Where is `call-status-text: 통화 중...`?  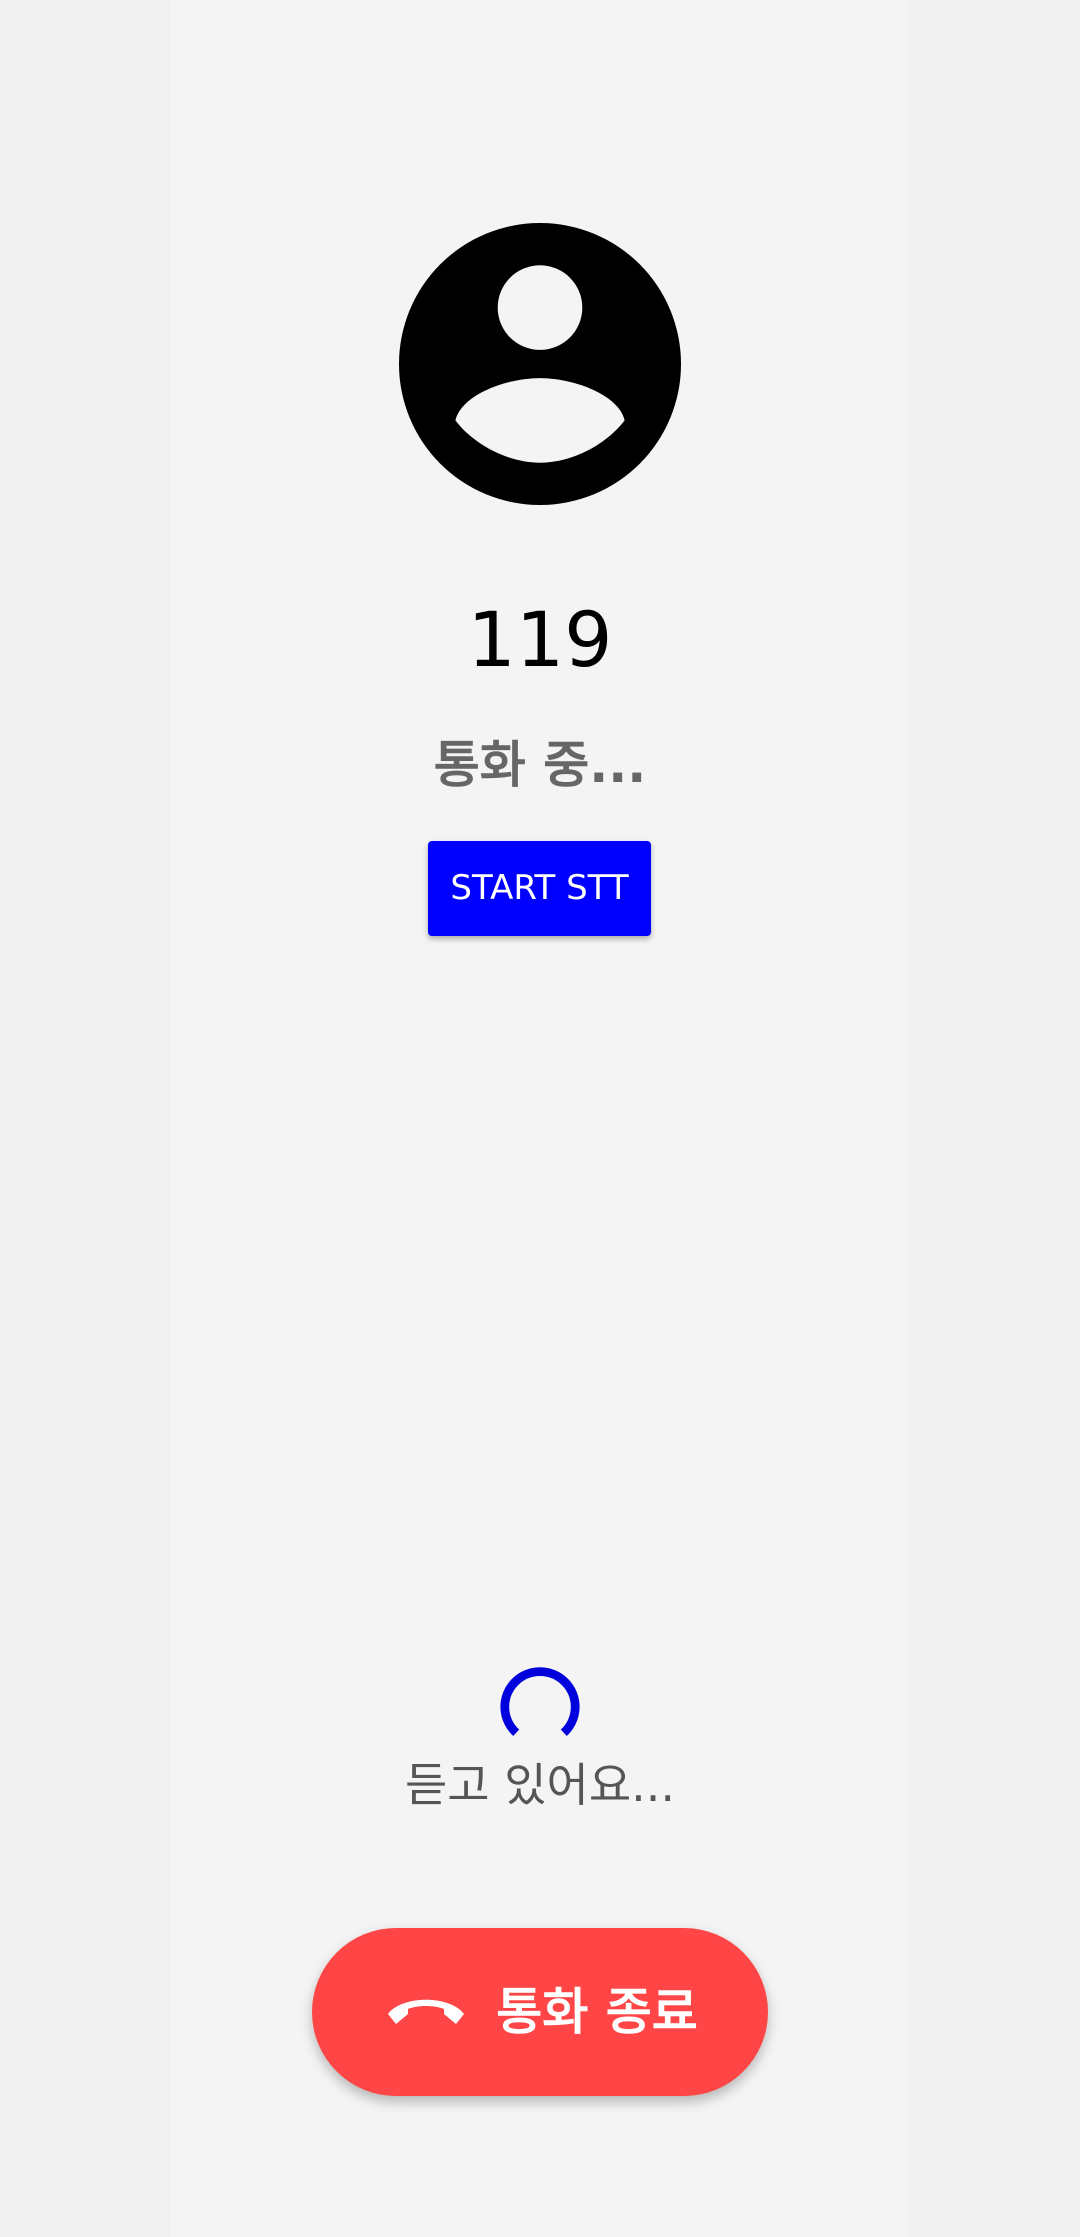
call-status-text: 통화 중... is located at coordinates (540, 765).